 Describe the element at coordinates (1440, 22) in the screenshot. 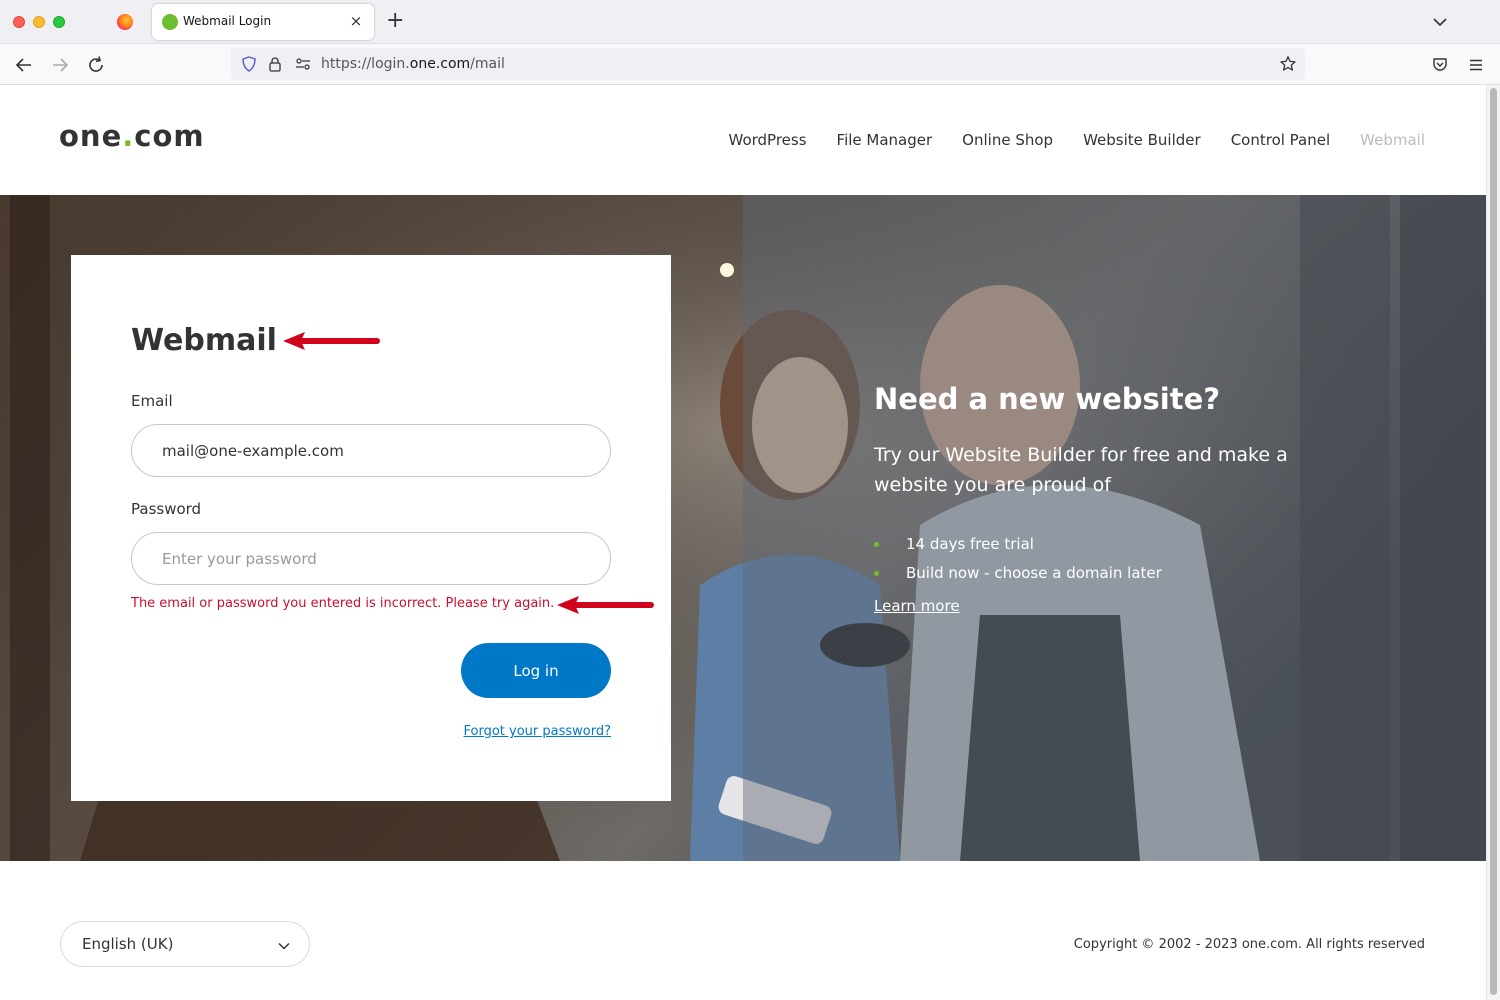

I see `tab-list-chevron-icon` at that location.